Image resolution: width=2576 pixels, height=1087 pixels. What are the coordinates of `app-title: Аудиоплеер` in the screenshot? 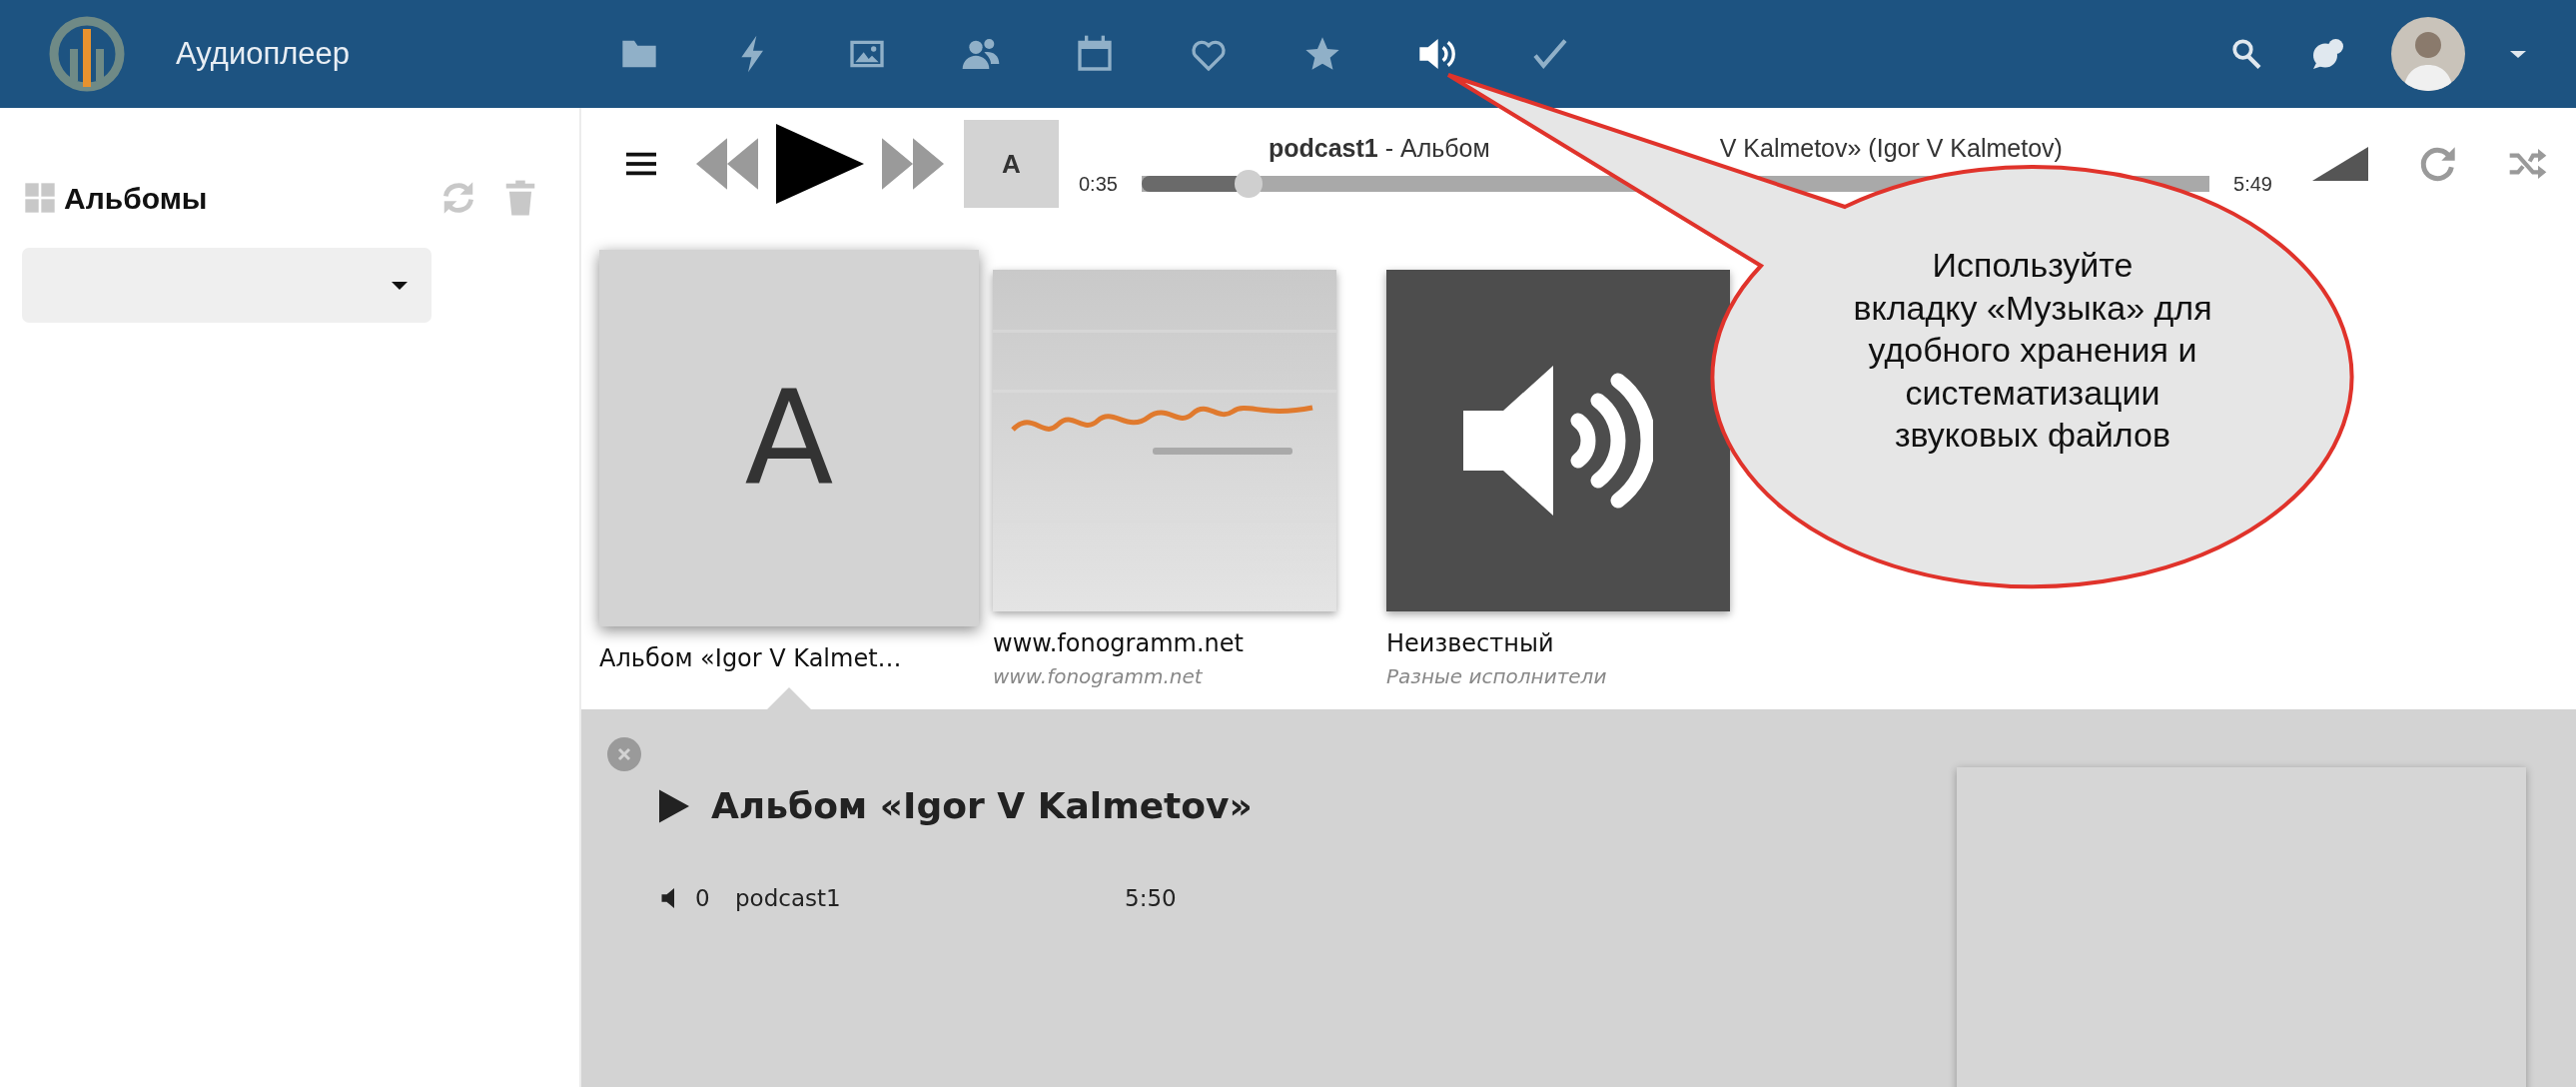 It's located at (264, 54).